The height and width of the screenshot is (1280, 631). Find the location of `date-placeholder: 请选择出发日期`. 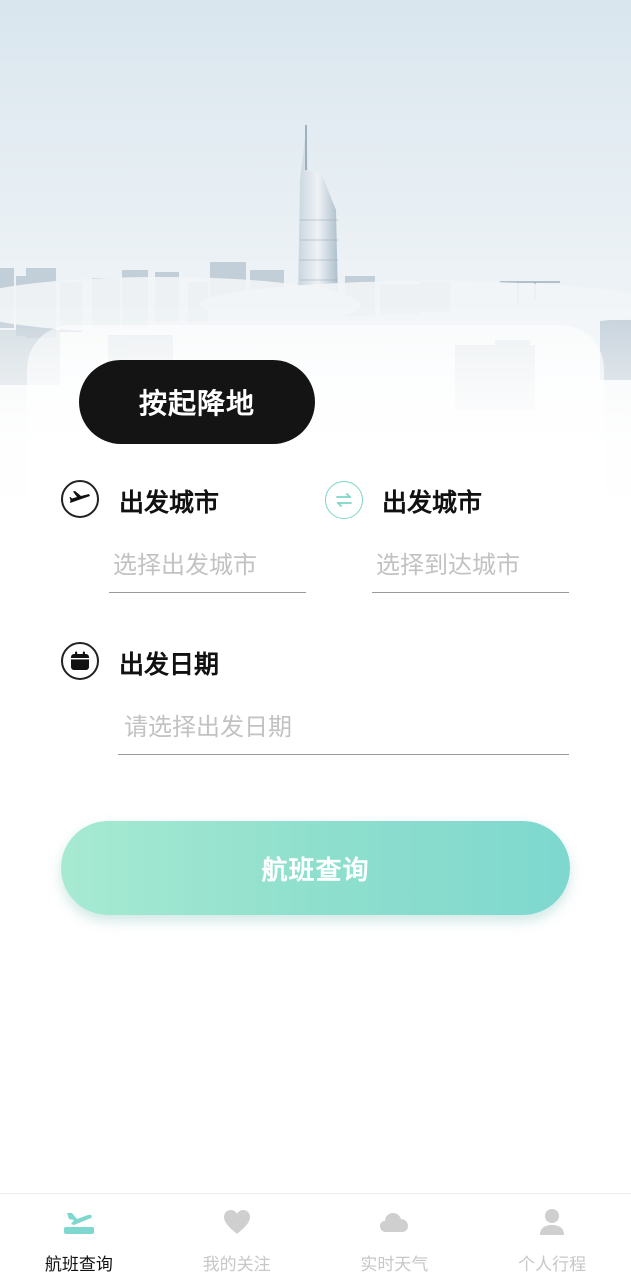

date-placeholder: 请选择出发日期 is located at coordinates (208, 727).